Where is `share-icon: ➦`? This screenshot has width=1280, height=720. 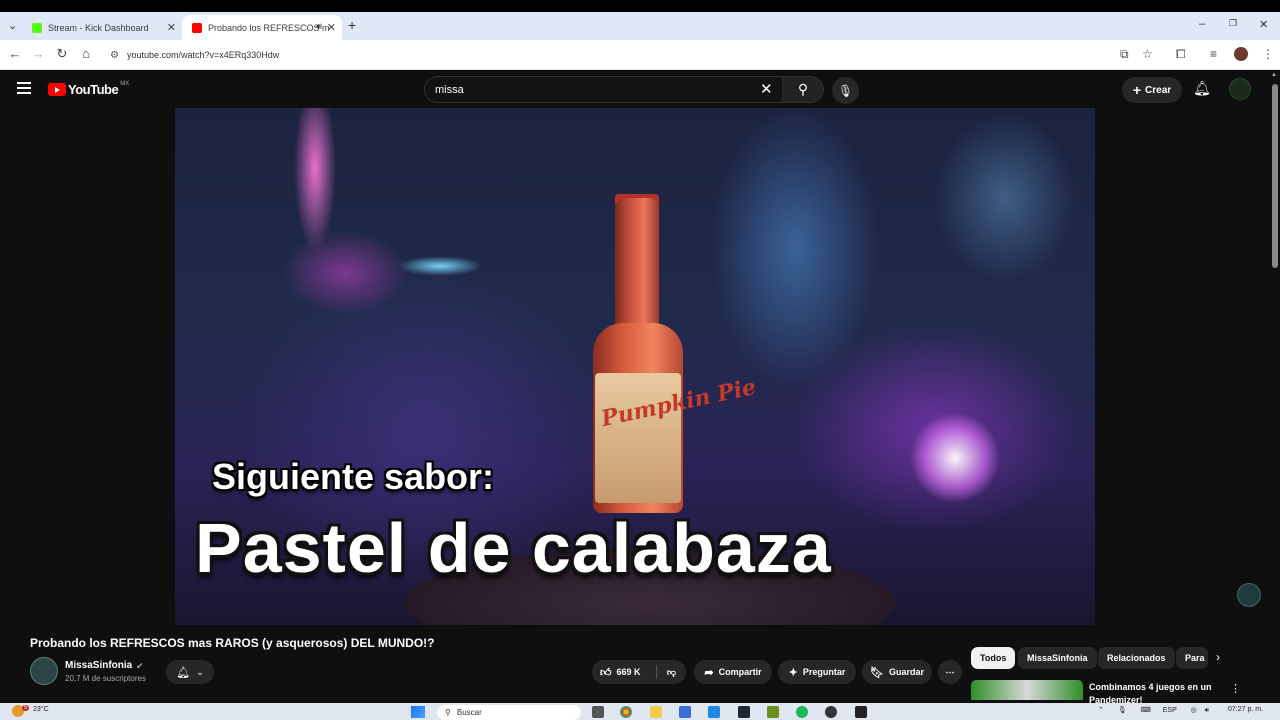
share-icon: ➦ is located at coordinates (709, 672).